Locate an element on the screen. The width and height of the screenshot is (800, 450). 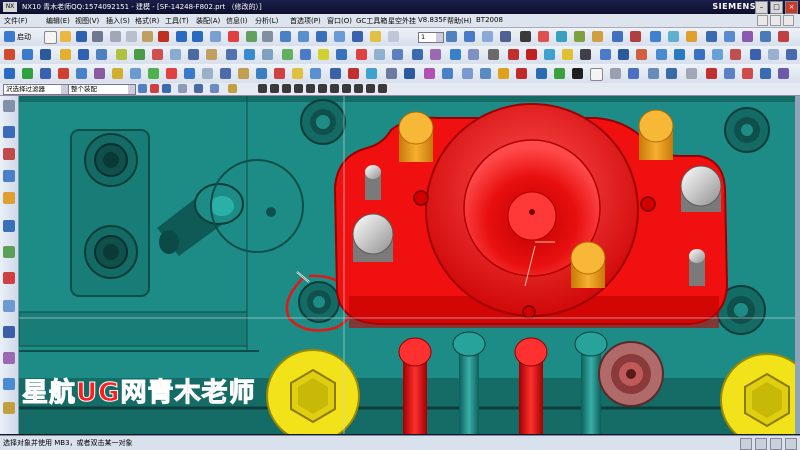
shaded-icon is located at coordinates (321, 36).